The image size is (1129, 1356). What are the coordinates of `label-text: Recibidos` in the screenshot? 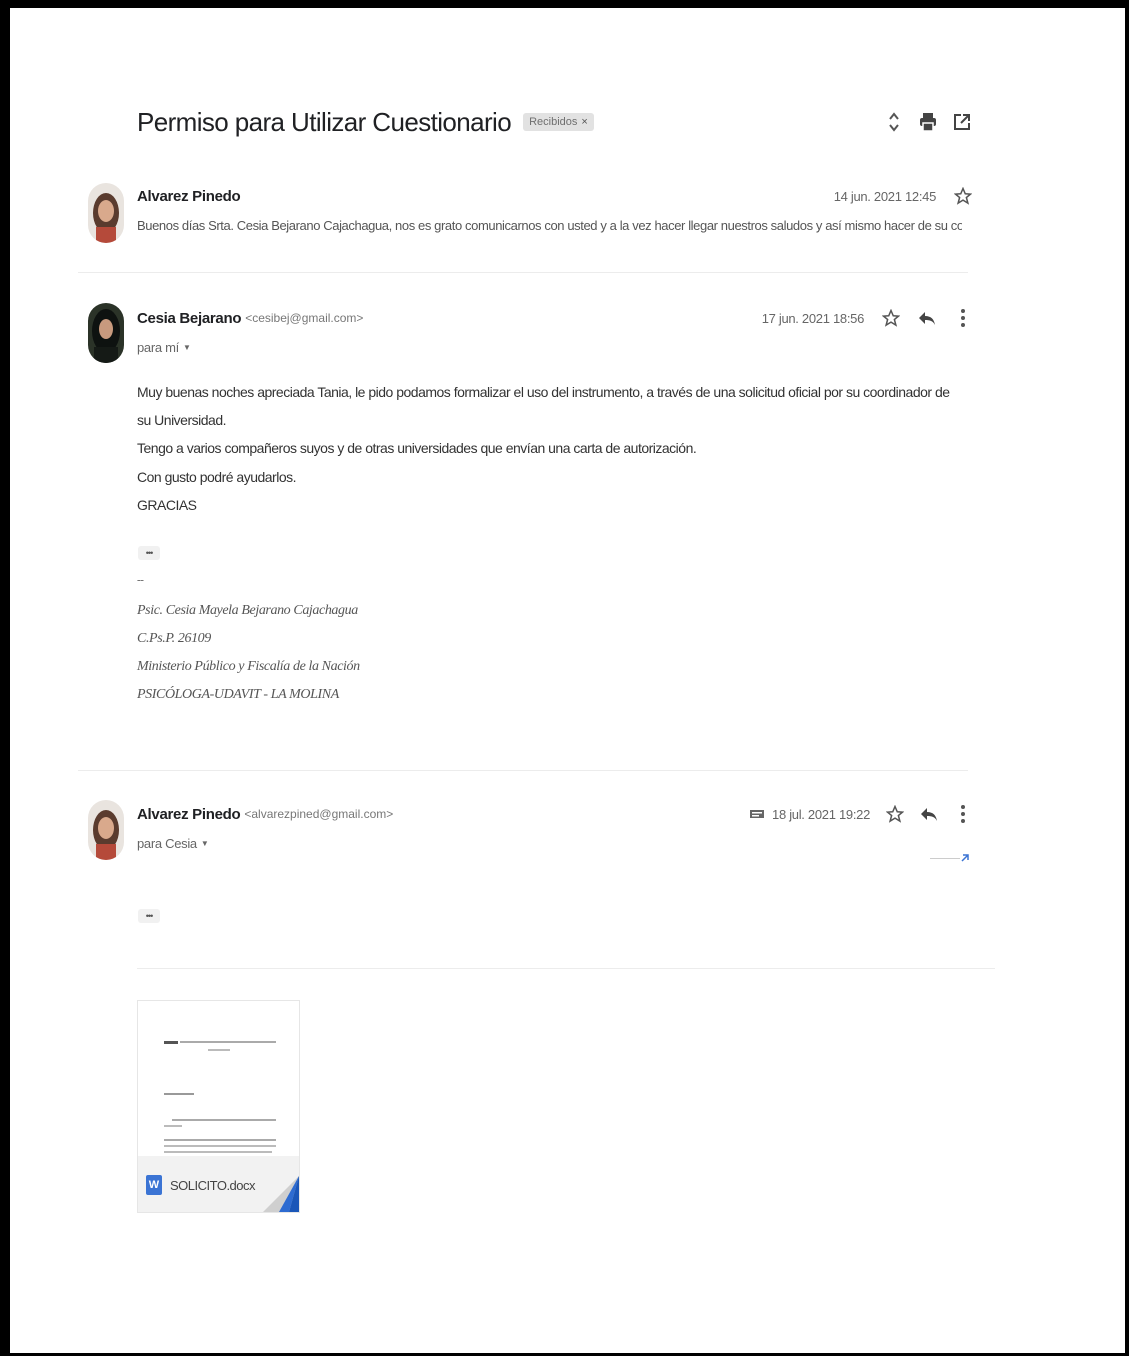 It's located at (553, 122).